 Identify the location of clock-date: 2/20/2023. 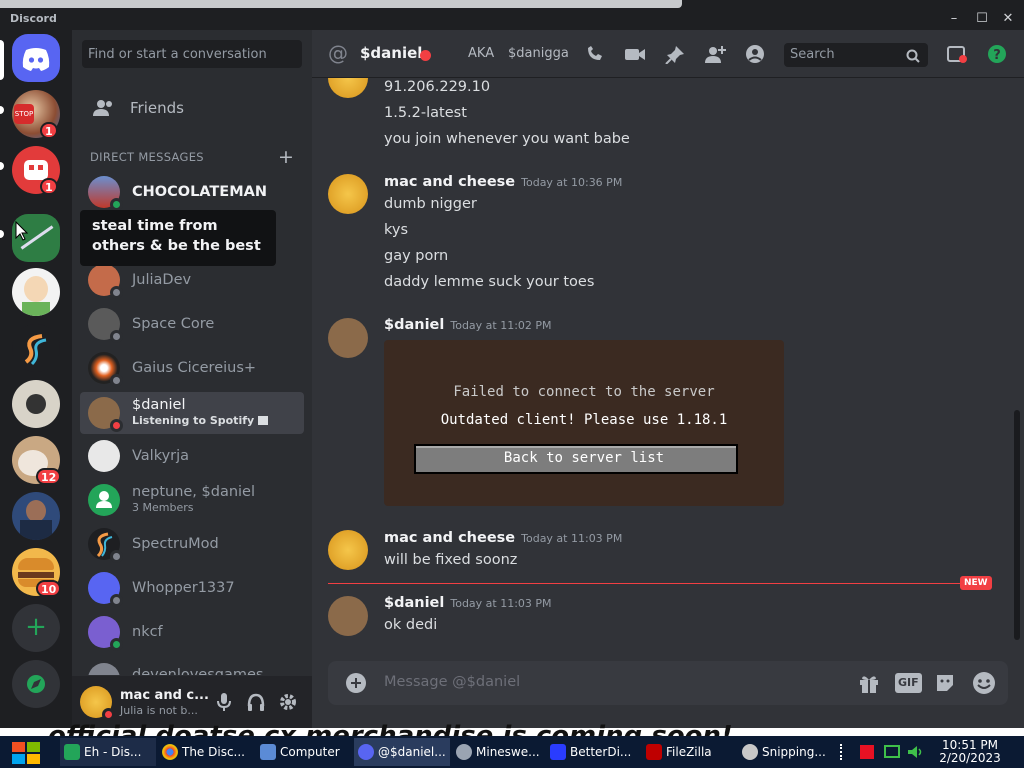
(970, 758).